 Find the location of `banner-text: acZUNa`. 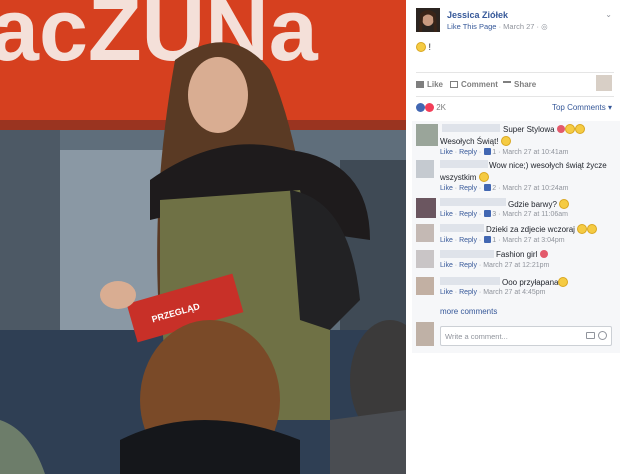

banner-text: acZUNa is located at coordinates (159, 39).